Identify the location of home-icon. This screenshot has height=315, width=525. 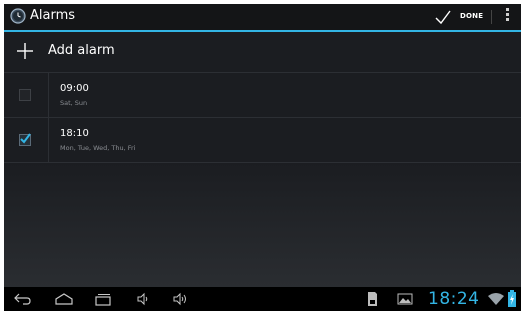
(64, 299).